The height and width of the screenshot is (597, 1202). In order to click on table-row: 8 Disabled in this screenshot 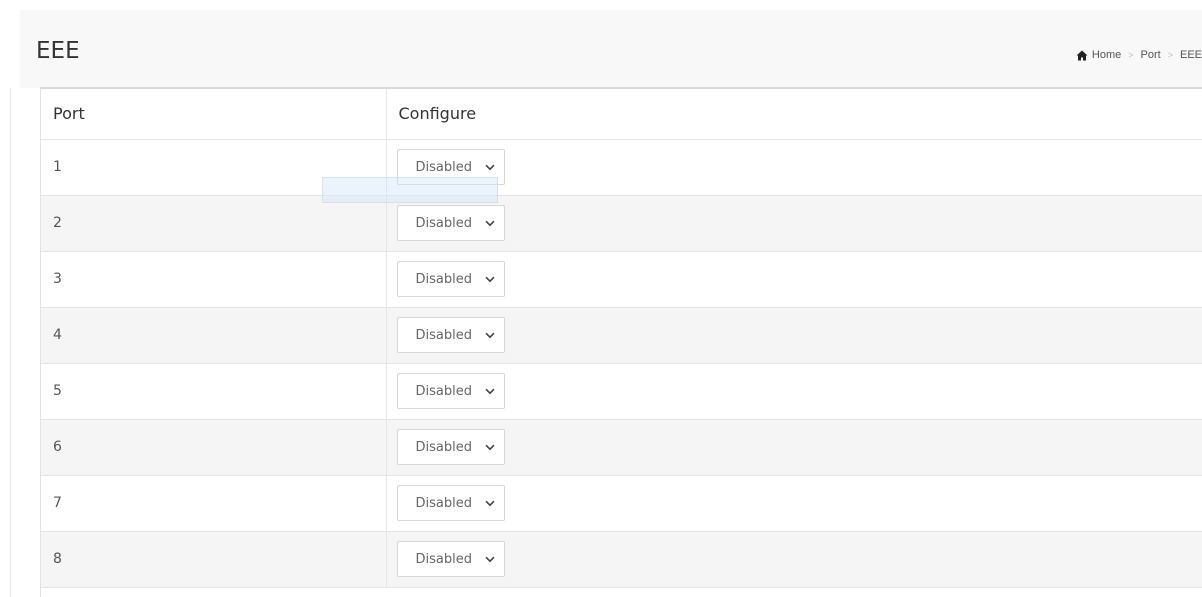, I will do `click(621, 559)`.